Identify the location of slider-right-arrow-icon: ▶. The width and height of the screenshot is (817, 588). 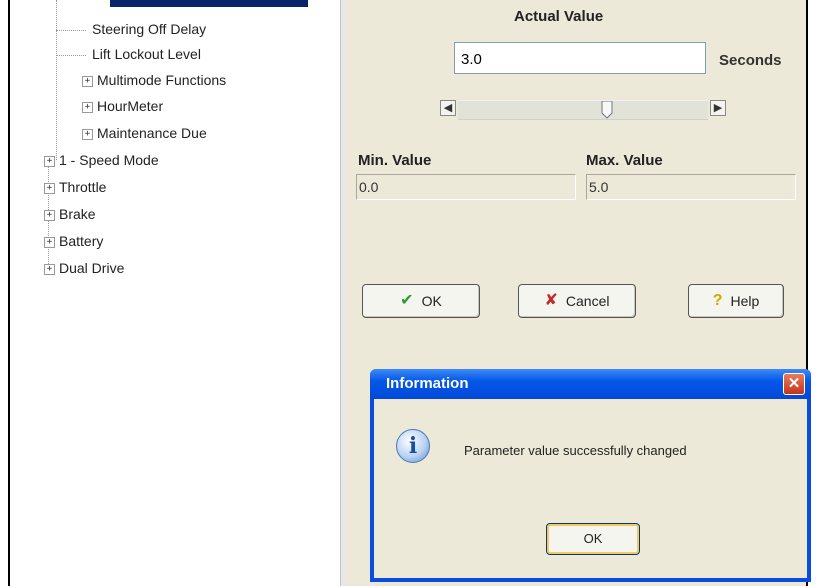
(718, 108).